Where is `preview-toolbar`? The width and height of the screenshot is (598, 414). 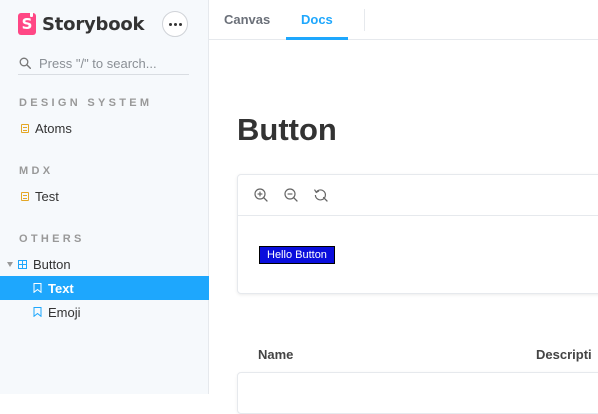 preview-toolbar is located at coordinates (418, 195).